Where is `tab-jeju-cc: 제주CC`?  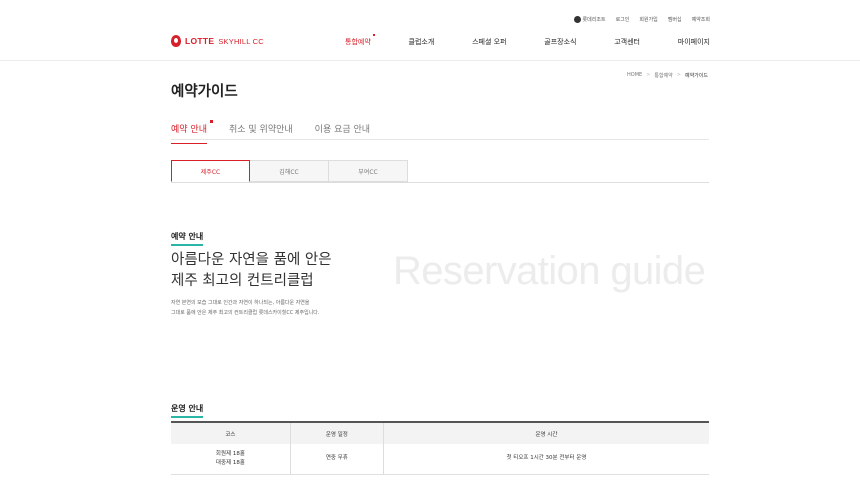
tab-jeju-cc: 제주CC is located at coordinates (210, 171).